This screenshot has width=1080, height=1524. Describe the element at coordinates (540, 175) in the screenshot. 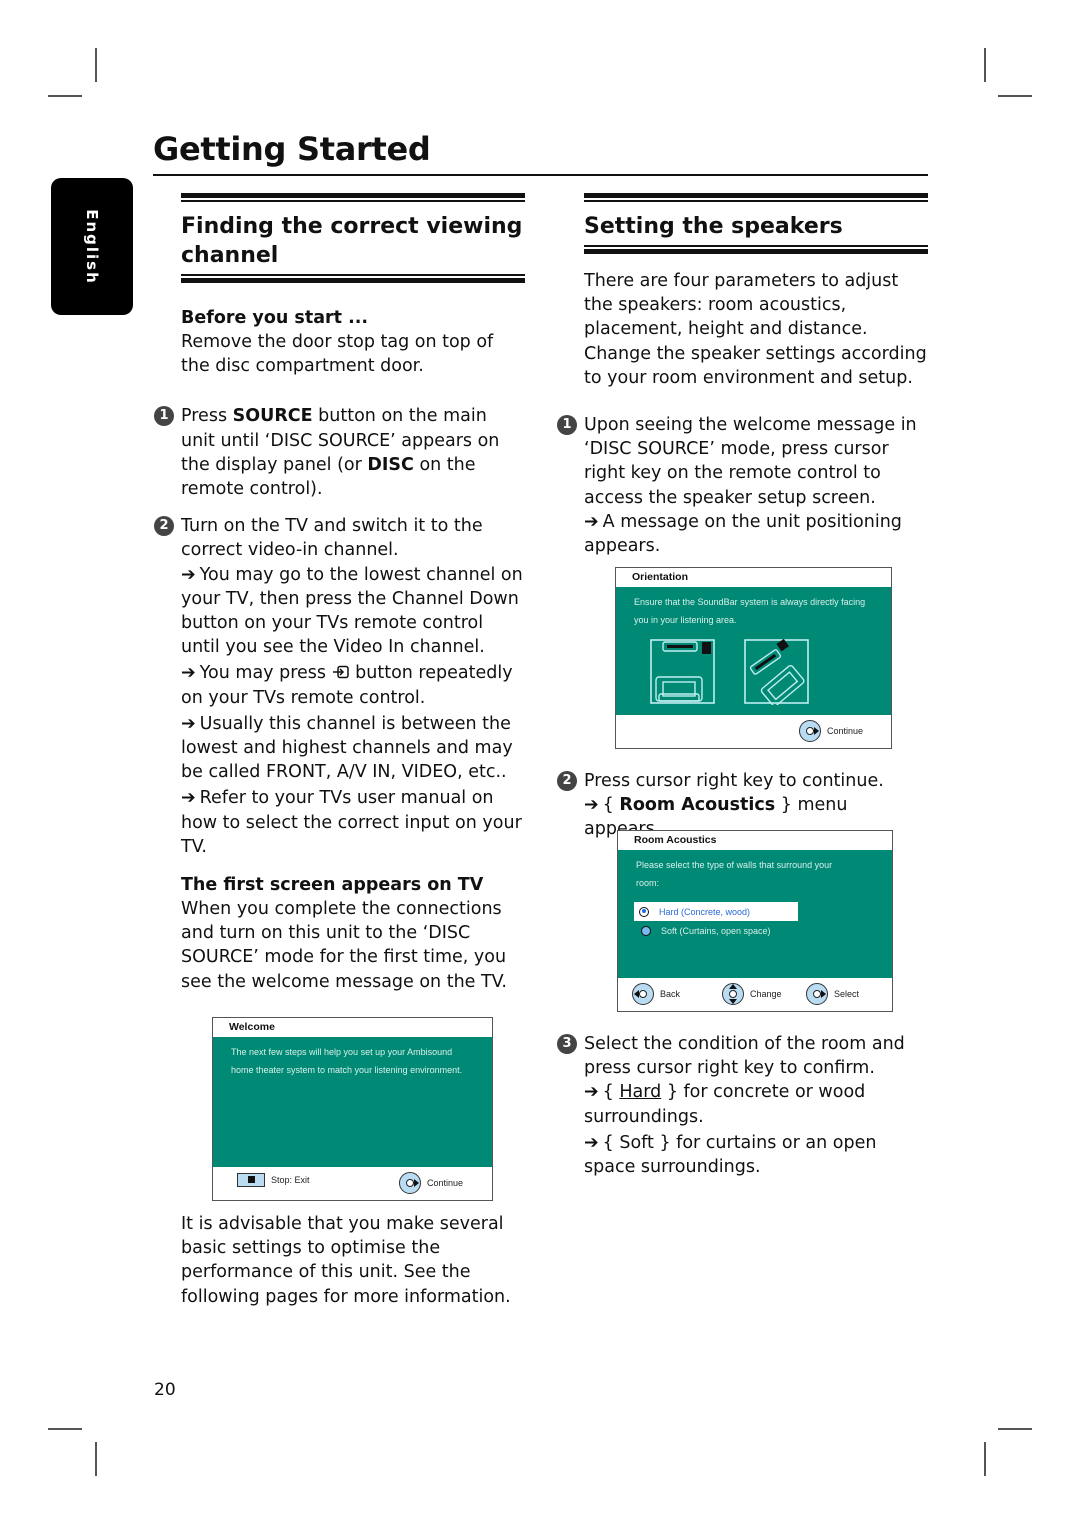

I see `title-divider` at that location.